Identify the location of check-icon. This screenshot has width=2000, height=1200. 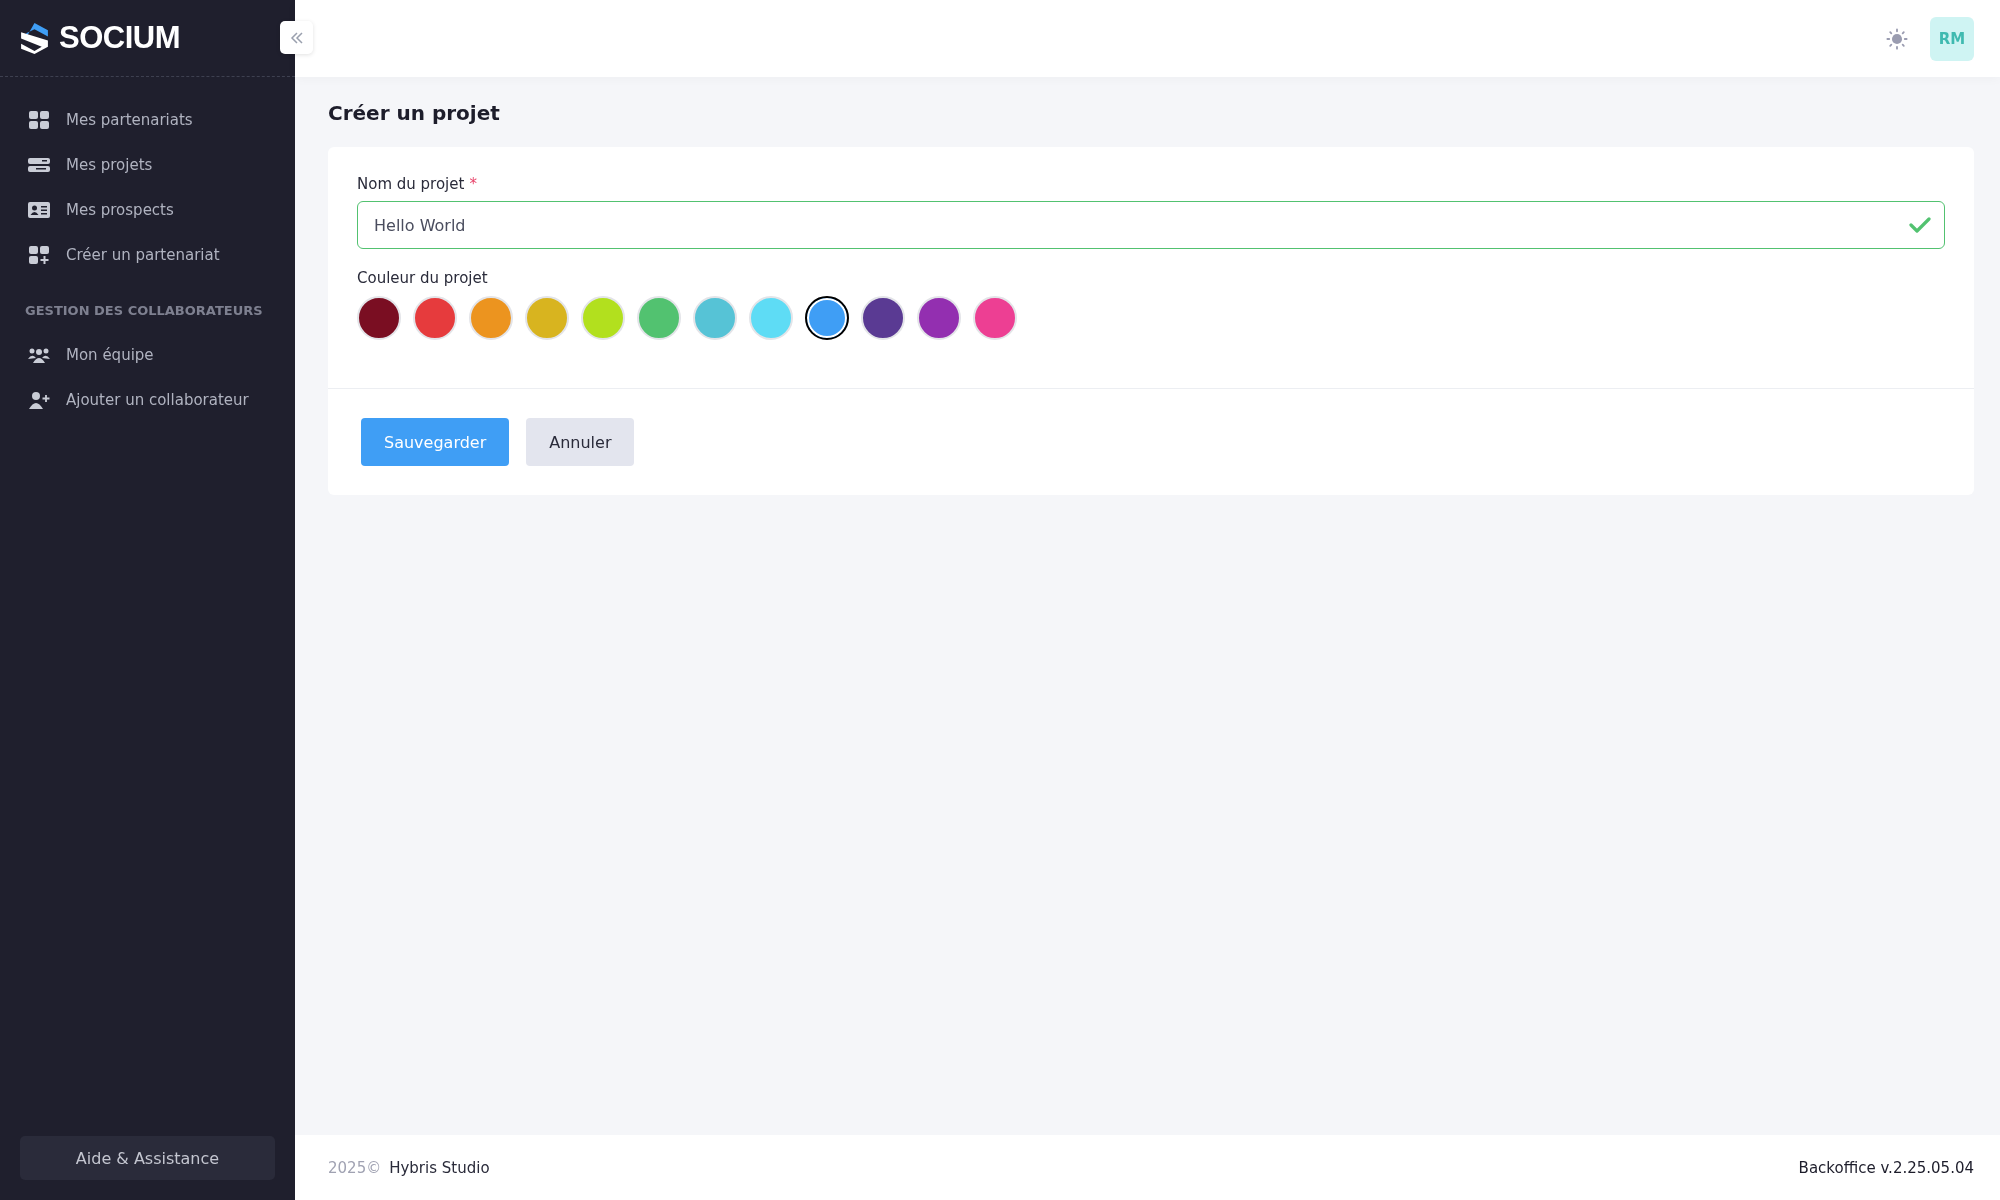
(1920, 225).